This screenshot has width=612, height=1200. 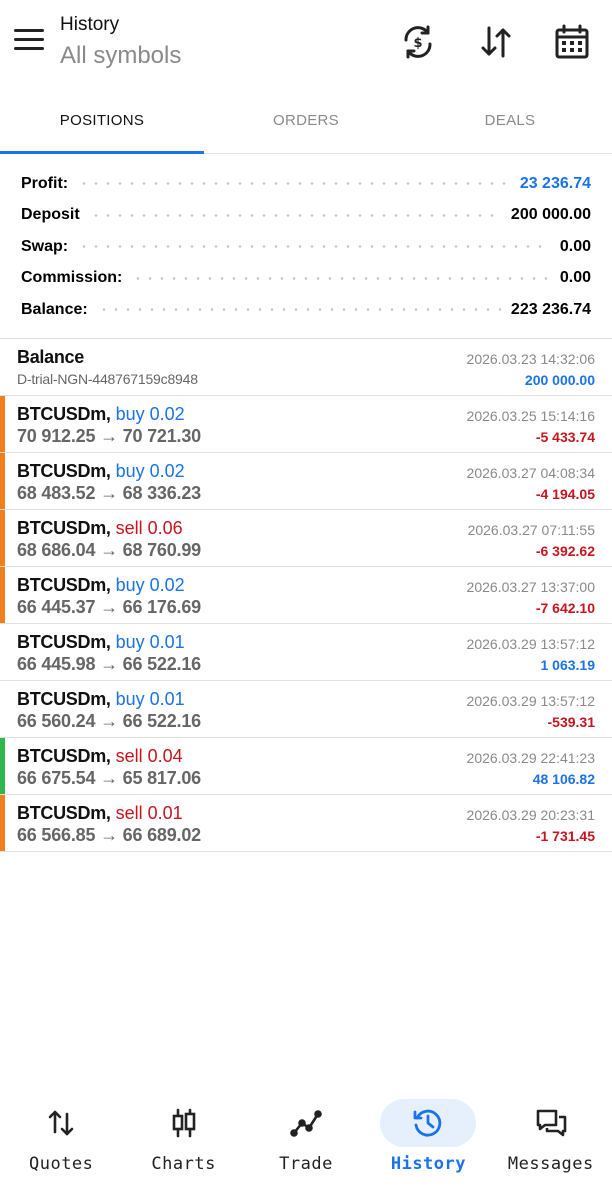 What do you see at coordinates (565, 836) in the screenshot?
I see `position-pnl: -1 731.45` at bounding box center [565, 836].